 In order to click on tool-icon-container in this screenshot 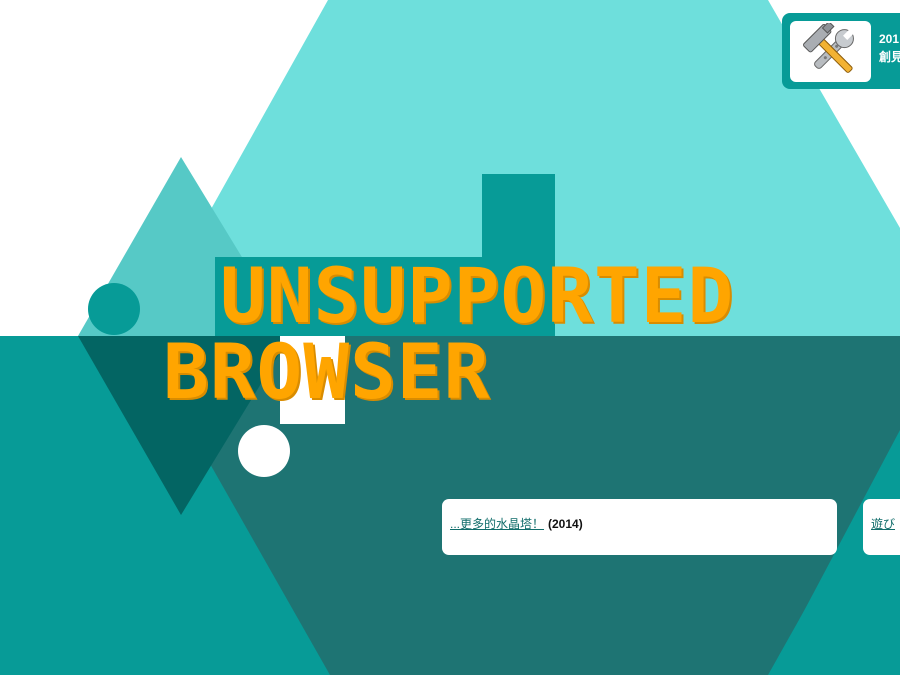, I will do `click(830, 51)`.